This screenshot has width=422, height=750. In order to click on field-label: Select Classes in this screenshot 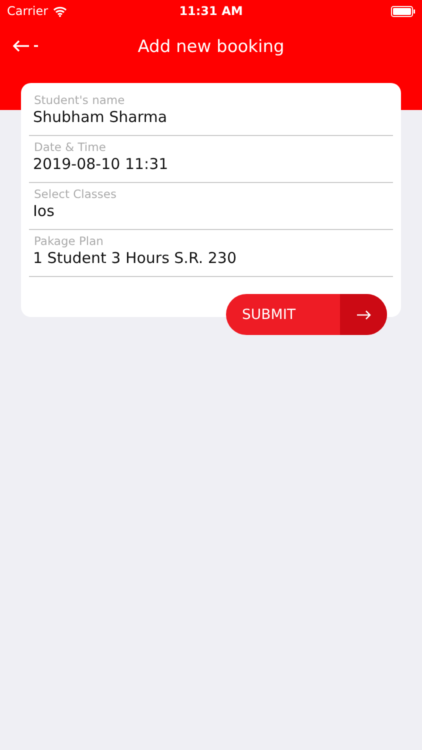, I will do `click(75, 194)`.